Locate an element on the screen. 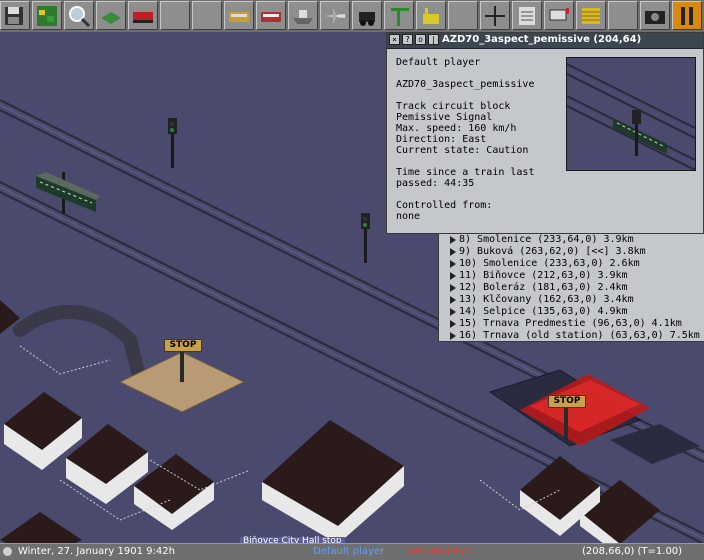 The width and height of the screenshot is (704, 560). crane-icon is located at coordinates (400, 17).